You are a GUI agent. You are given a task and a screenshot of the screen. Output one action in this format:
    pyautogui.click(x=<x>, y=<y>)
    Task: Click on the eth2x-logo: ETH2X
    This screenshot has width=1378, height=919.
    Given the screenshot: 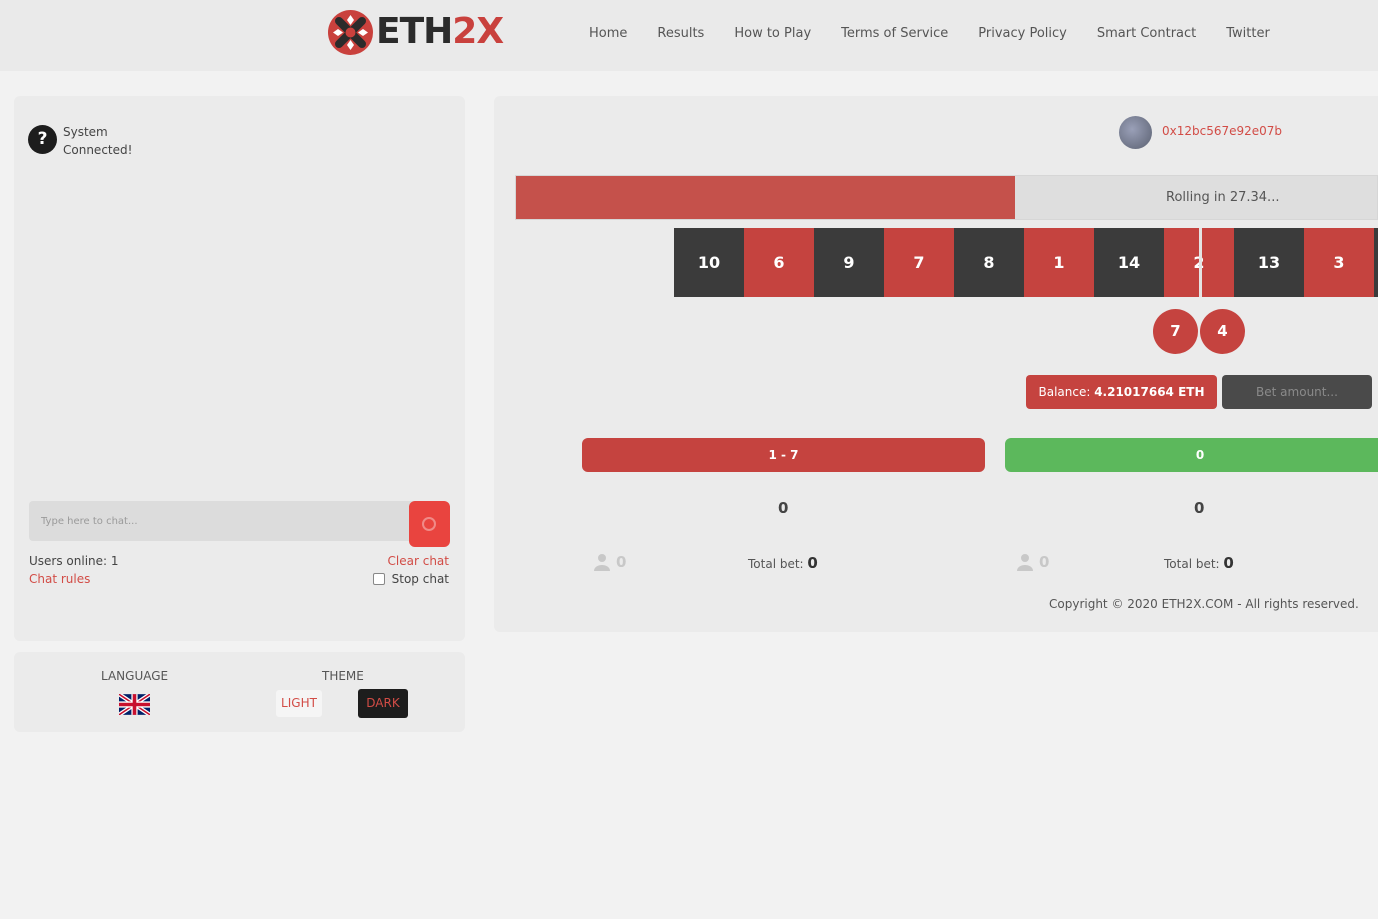 What is the action you would take?
    pyautogui.click(x=416, y=32)
    